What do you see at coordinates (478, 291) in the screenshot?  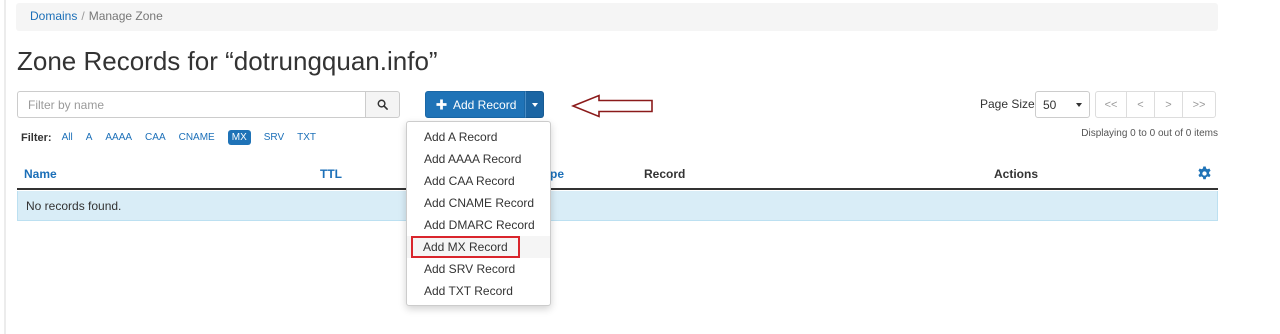 I see `menu-item-add-txt-record: Add TXT Record` at bounding box center [478, 291].